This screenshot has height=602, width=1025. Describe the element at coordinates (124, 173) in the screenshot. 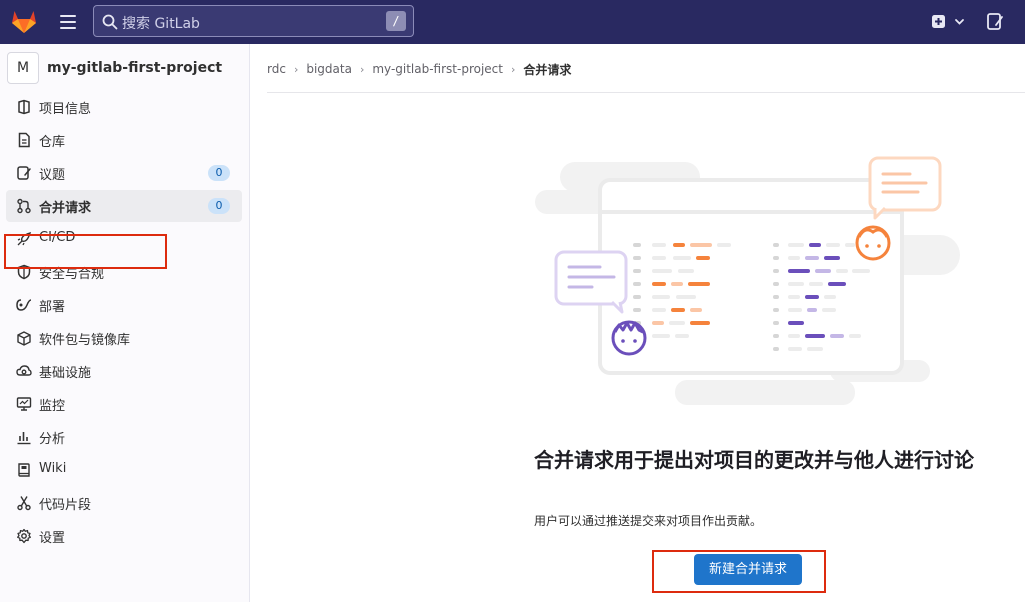

I see `sidebar-item-issues: 议题 0` at that location.